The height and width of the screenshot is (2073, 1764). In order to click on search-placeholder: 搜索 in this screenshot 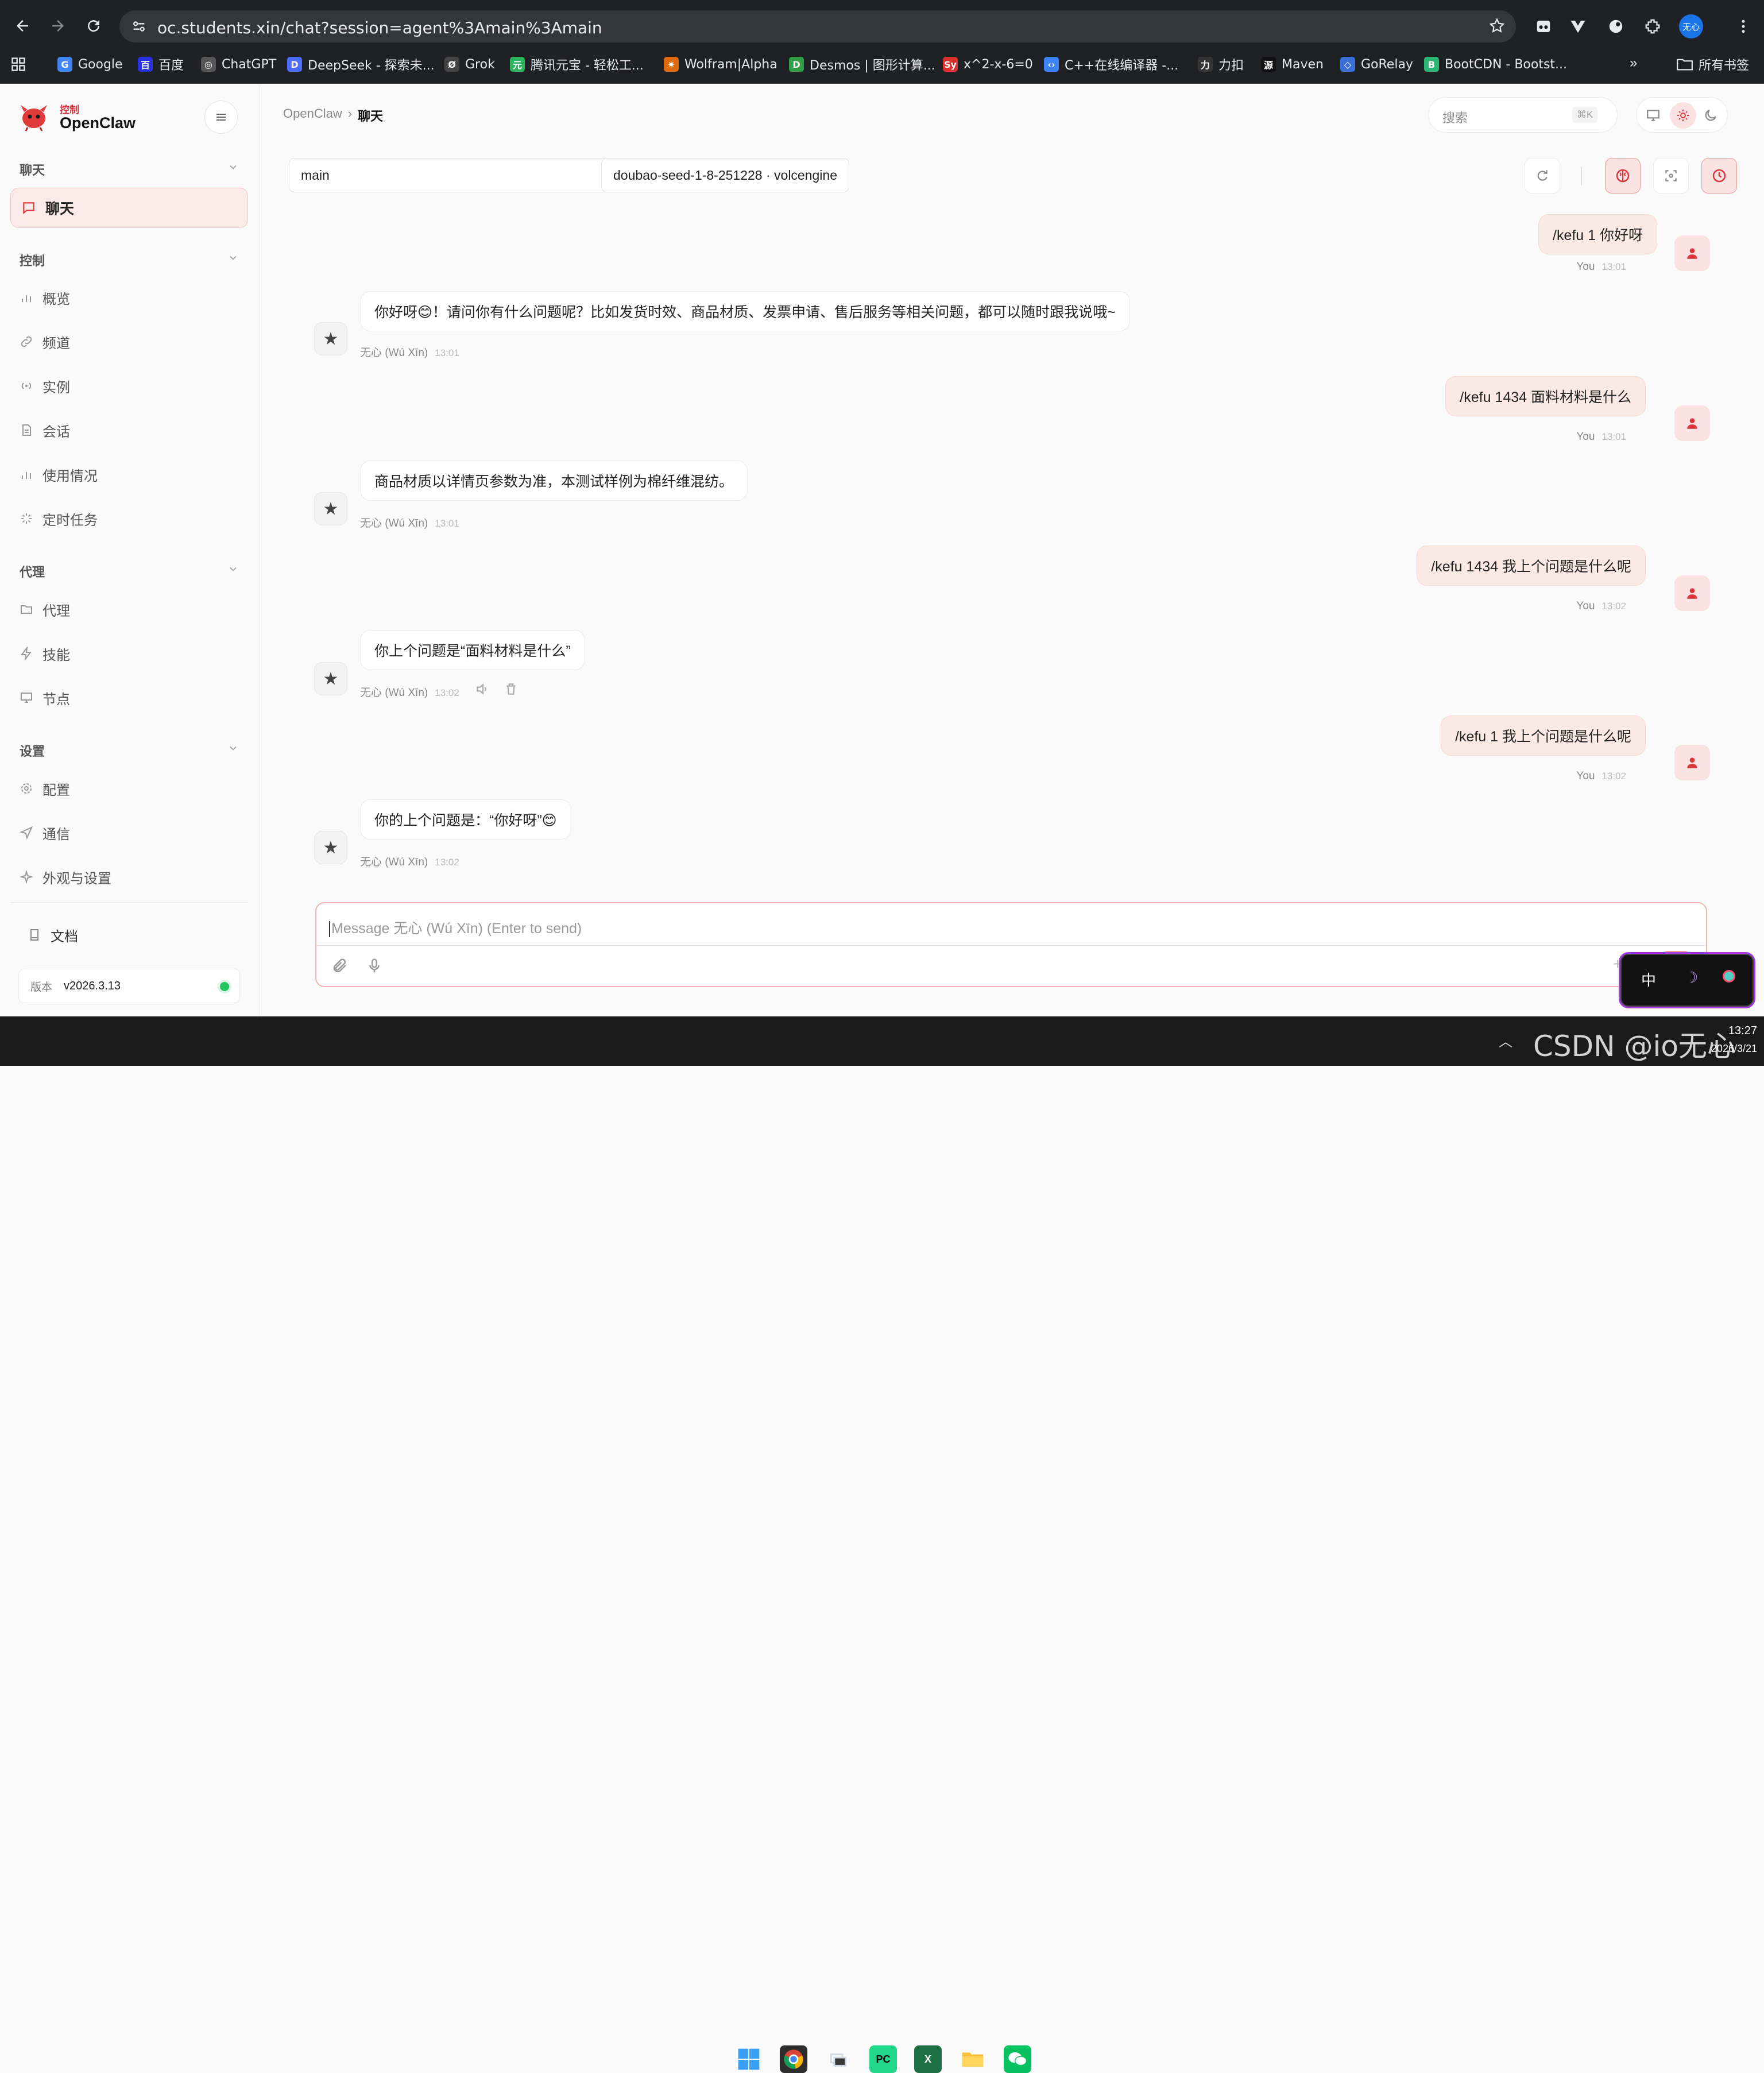, I will do `click(1455, 118)`.